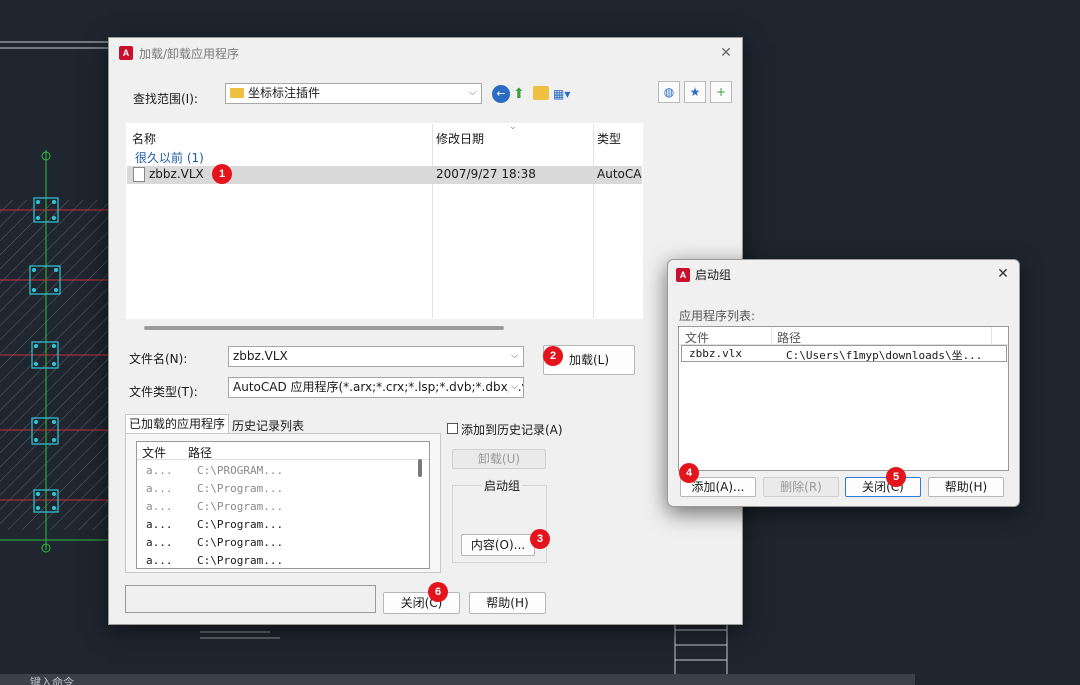  What do you see at coordinates (713, 275) in the screenshot?
I see `startup-title: 启动组` at bounding box center [713, 275].